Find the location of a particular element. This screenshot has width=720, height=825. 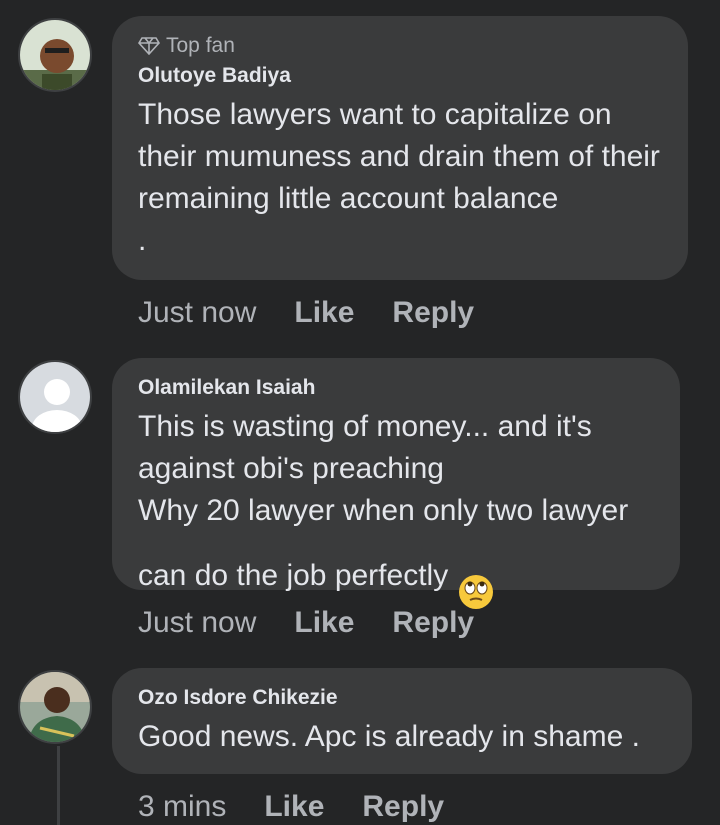

badge-label: Top fan is located at coordinates (200, 45).